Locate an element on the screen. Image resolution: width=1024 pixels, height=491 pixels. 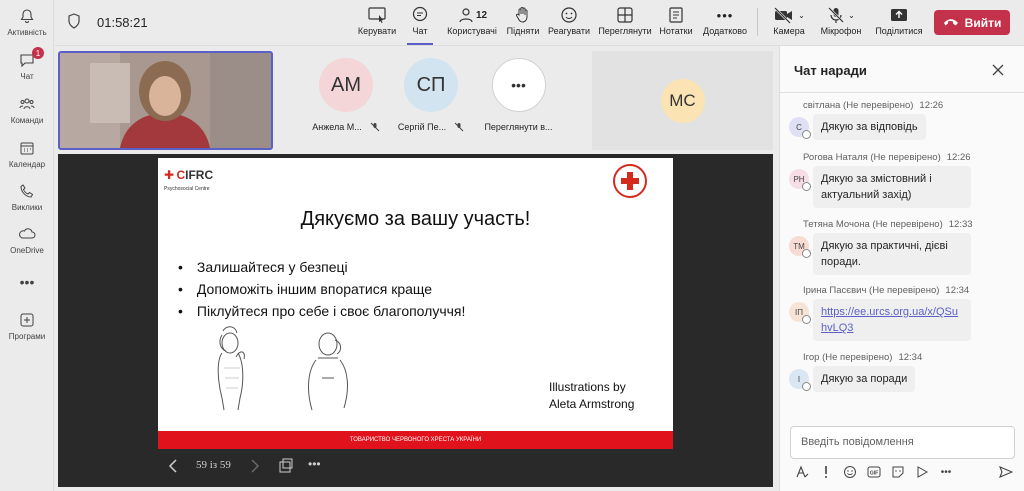
people-button: 12 Користувачі is located at coordinates (472, 23).